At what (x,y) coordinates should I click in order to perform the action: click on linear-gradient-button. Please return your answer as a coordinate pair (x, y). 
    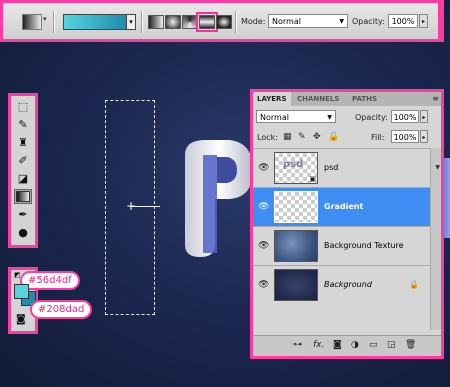
    Looking at the image, I should click on (156, 22).